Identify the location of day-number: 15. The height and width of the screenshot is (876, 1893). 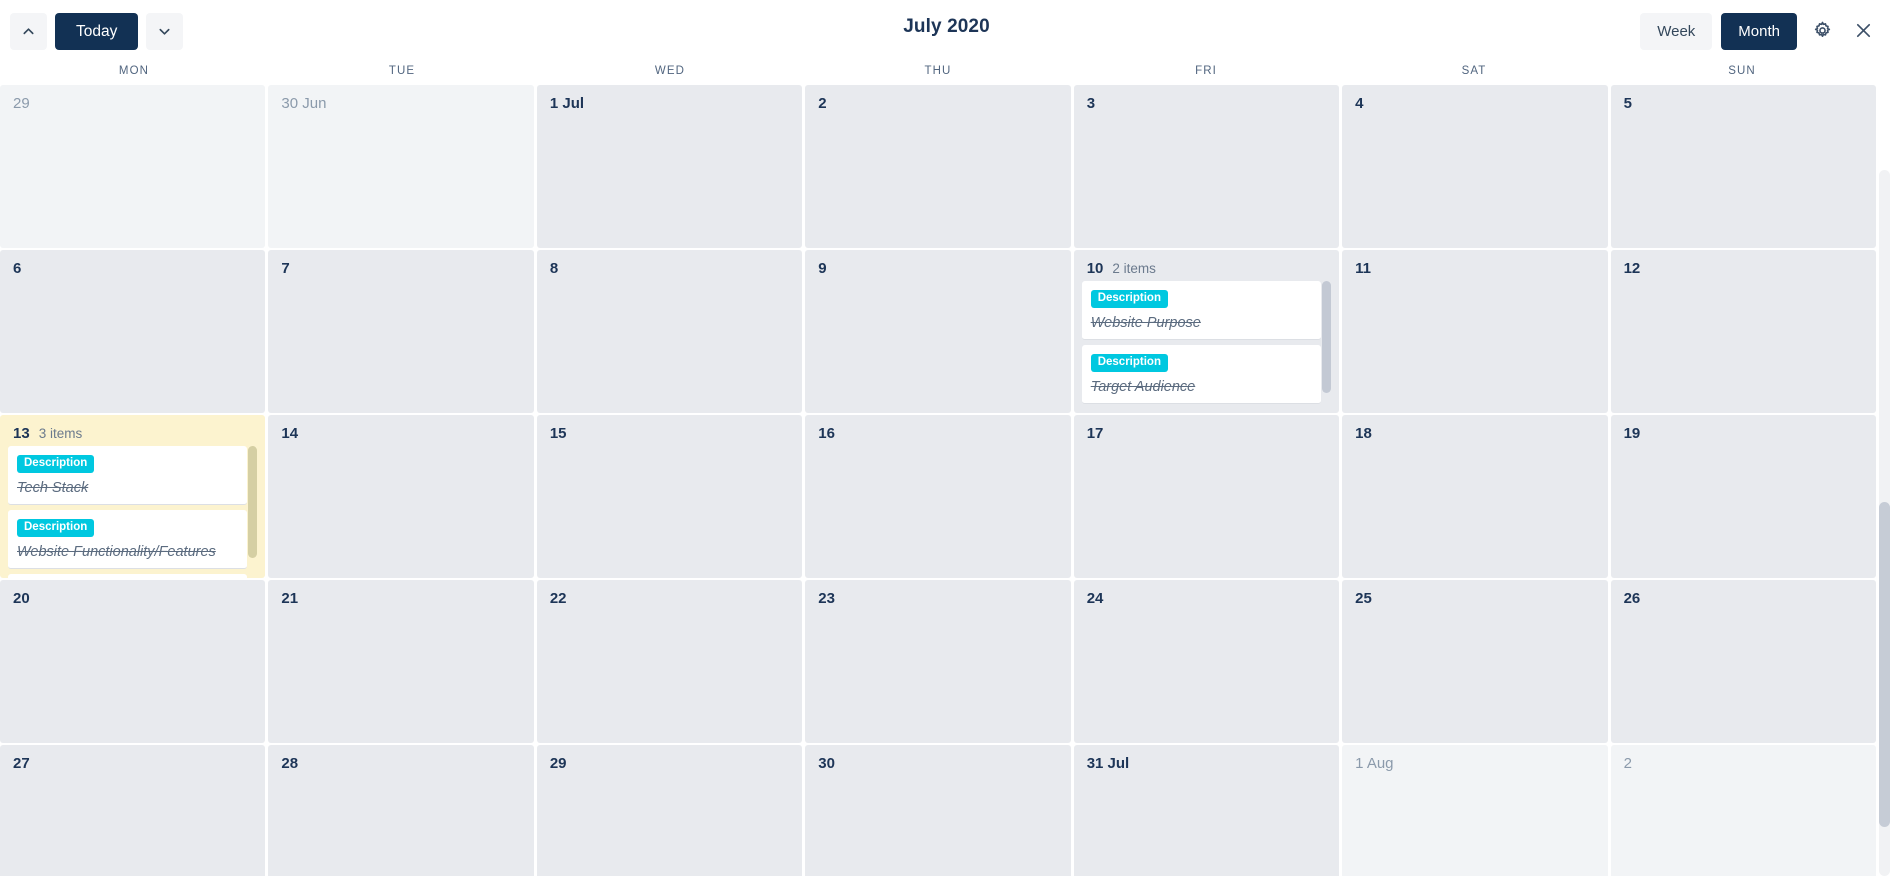
(558, 433).